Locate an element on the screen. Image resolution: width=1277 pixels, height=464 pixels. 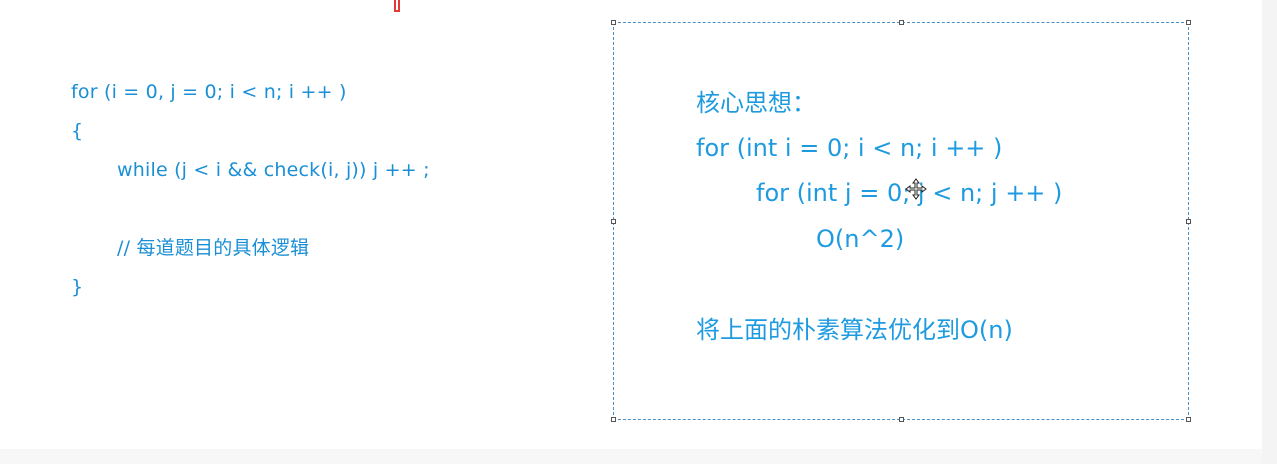
resize-handle-top-left is located at coordinates (613, 22).